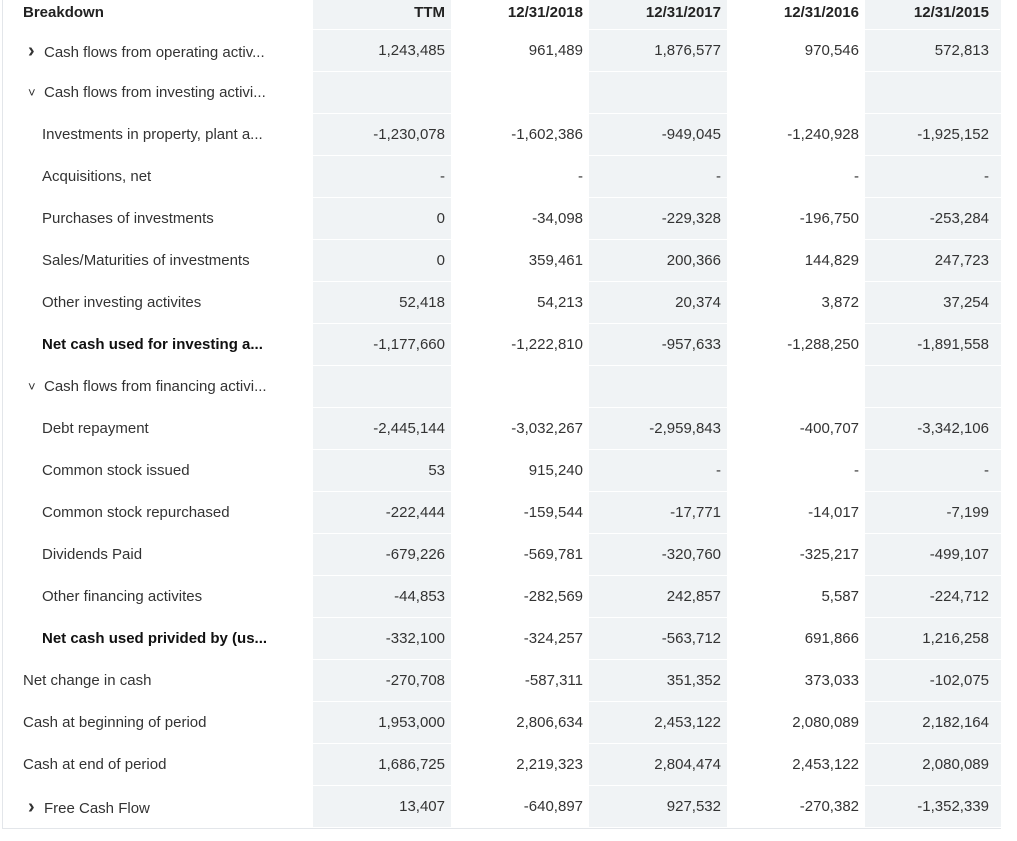 The image size is (1017, 841). Describe the element at coordinates (685, 428) in the screenshot. I see `value-cell: -2,959,843` at that location.